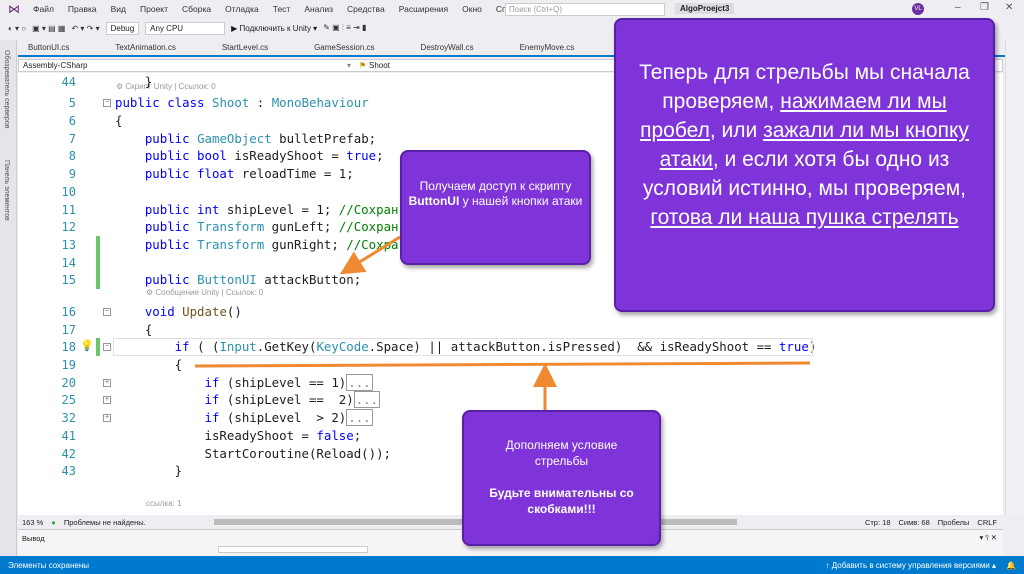  I want to click on warning-text: Будьте внимательны со скобками!!!, so click(561, 501).